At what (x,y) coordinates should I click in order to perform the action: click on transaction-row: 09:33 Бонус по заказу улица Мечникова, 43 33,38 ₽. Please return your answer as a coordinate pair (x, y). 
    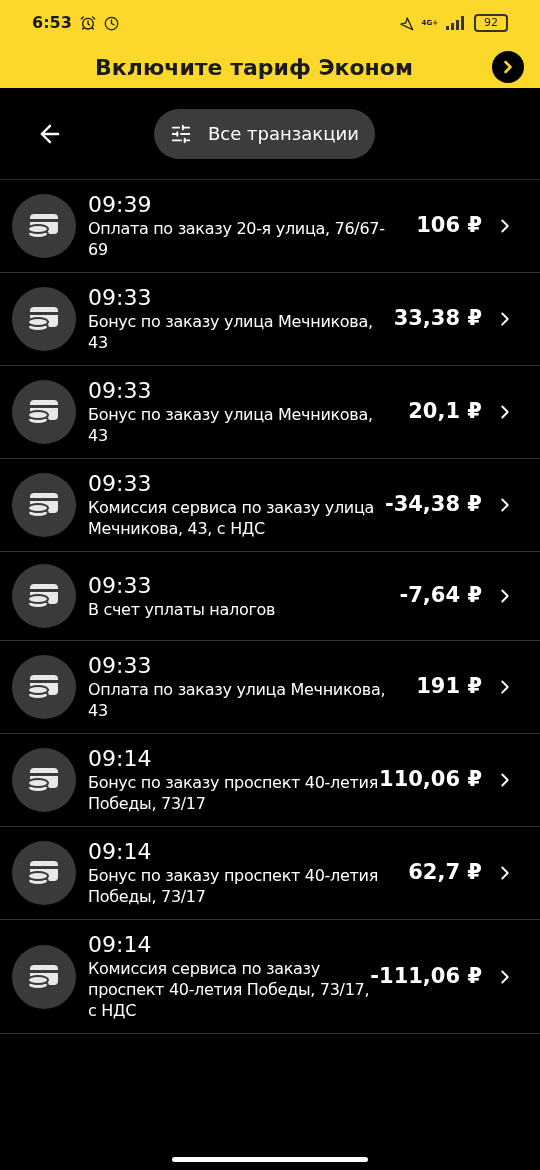
    Looking at the image, I should click on (270, 319).